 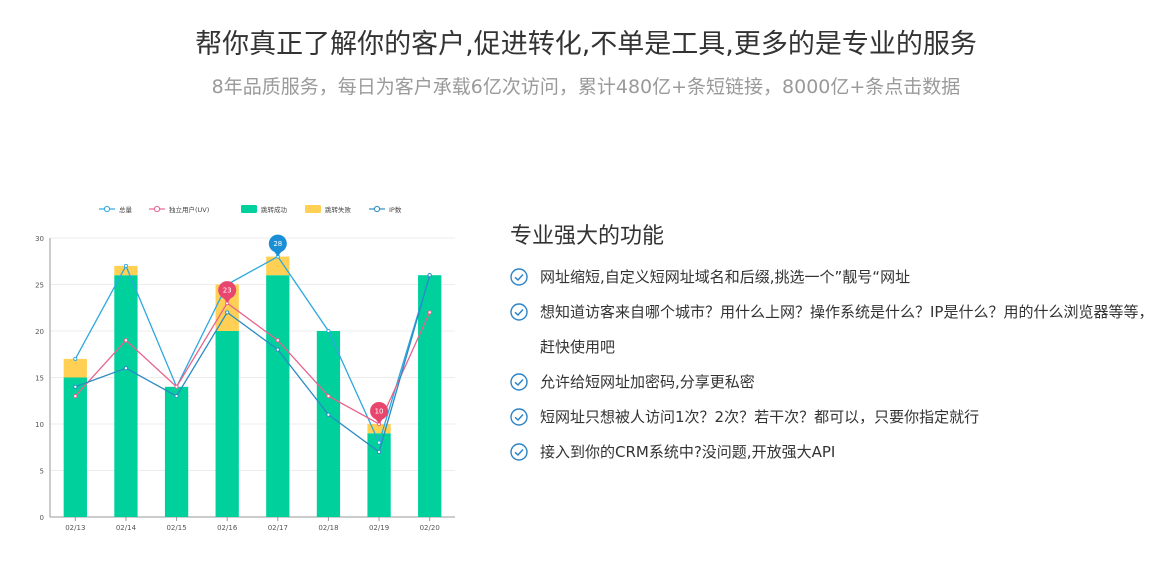 What do you see at coordinates (379, 412) in the screenshot?
I see `marker-label: 10` at bounding box center [379, 412].